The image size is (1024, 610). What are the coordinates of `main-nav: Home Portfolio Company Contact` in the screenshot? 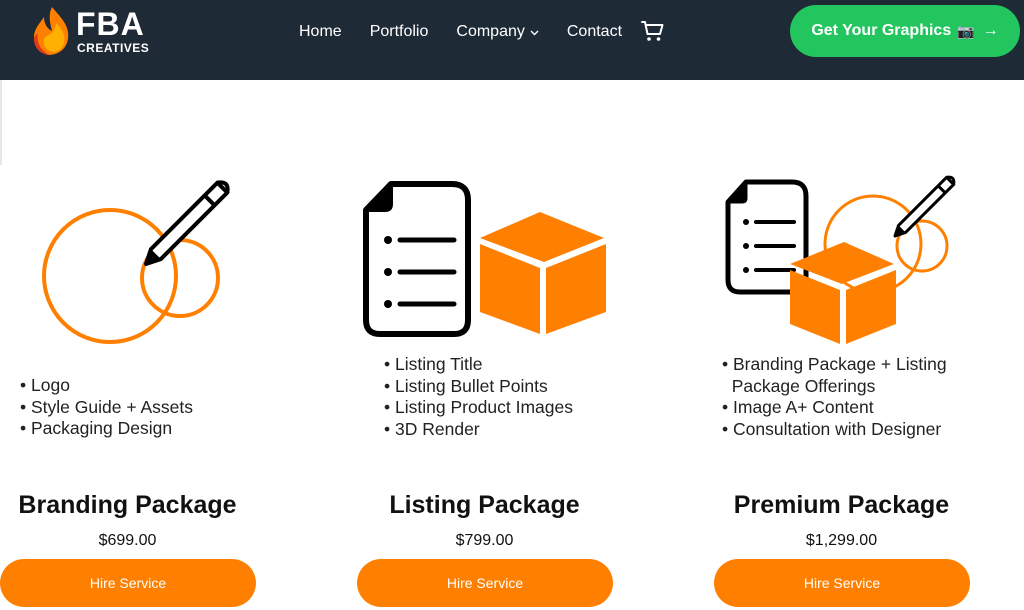 It's located at (474, 32).